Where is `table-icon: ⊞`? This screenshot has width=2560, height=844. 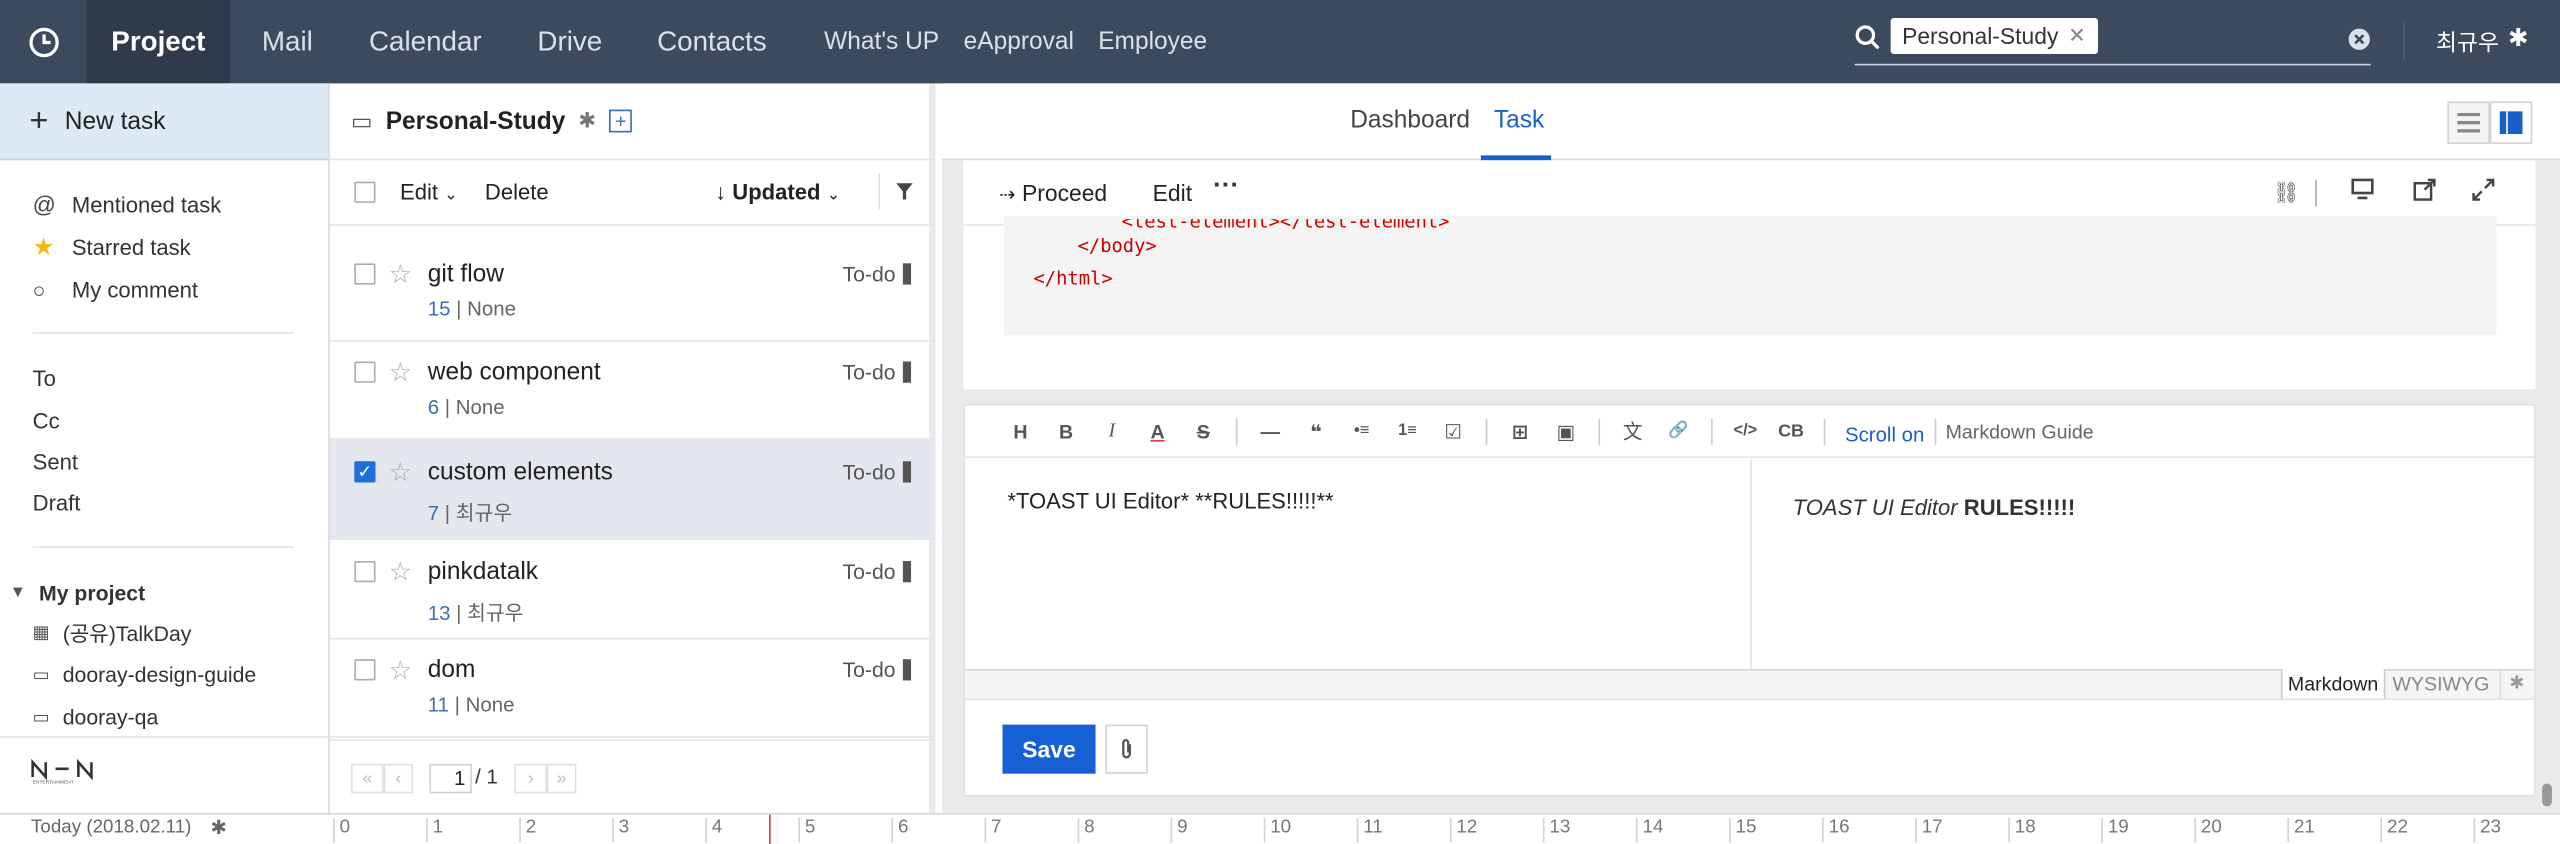
table-icon: ⊞ is located at coordinates (1520, 431).